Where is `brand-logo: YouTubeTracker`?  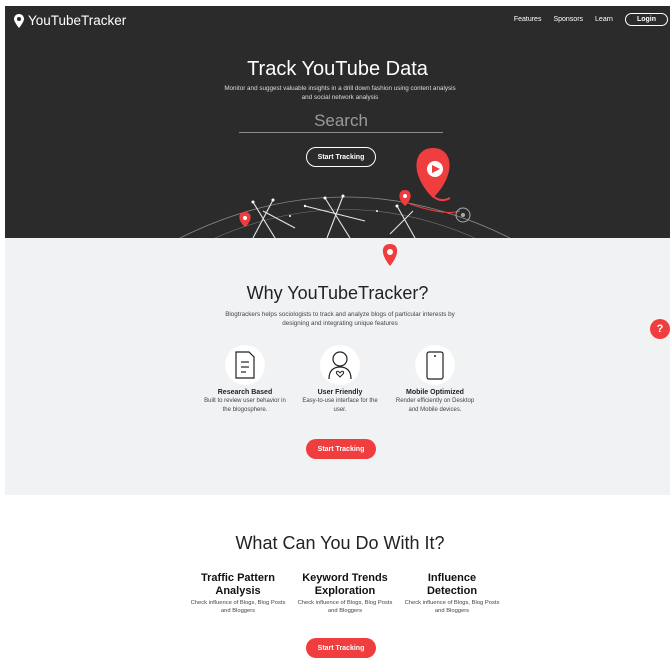
brand-logo: YouTubeTracker is located at coordinates (69, 20).